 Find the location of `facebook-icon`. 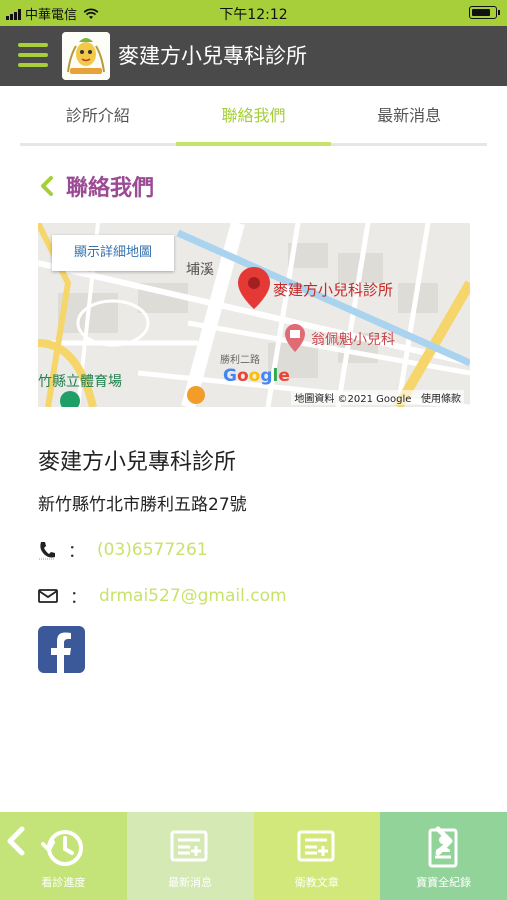

facebook-icon is located at coordinates (61, 649).